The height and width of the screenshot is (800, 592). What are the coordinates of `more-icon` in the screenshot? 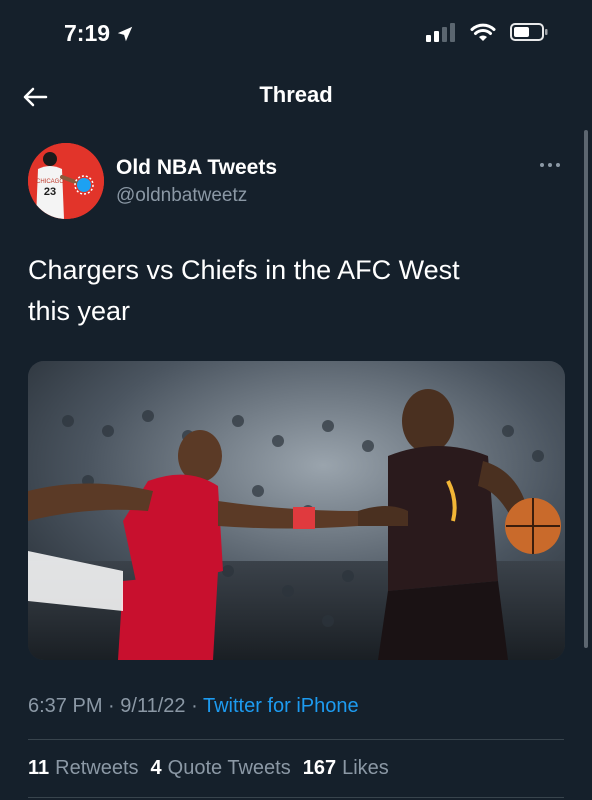 It's located at (550, 165).